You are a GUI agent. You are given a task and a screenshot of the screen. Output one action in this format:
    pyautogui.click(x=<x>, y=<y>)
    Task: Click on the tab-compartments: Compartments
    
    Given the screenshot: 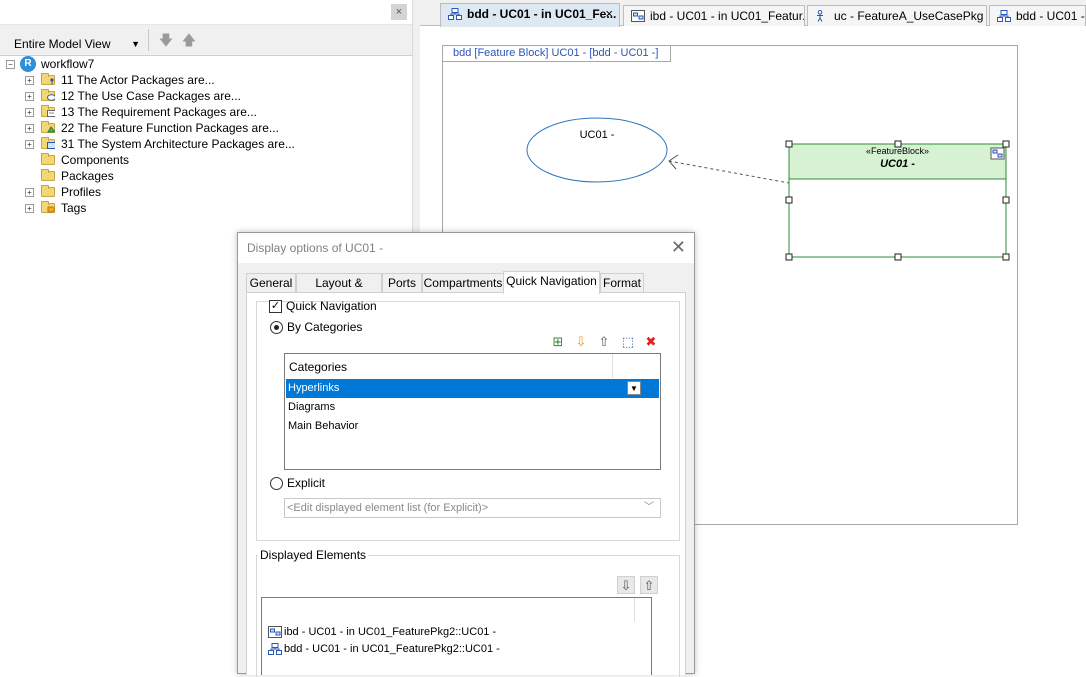 What is the action you would take?
    pyautogui.click(x=463, y=283)
    